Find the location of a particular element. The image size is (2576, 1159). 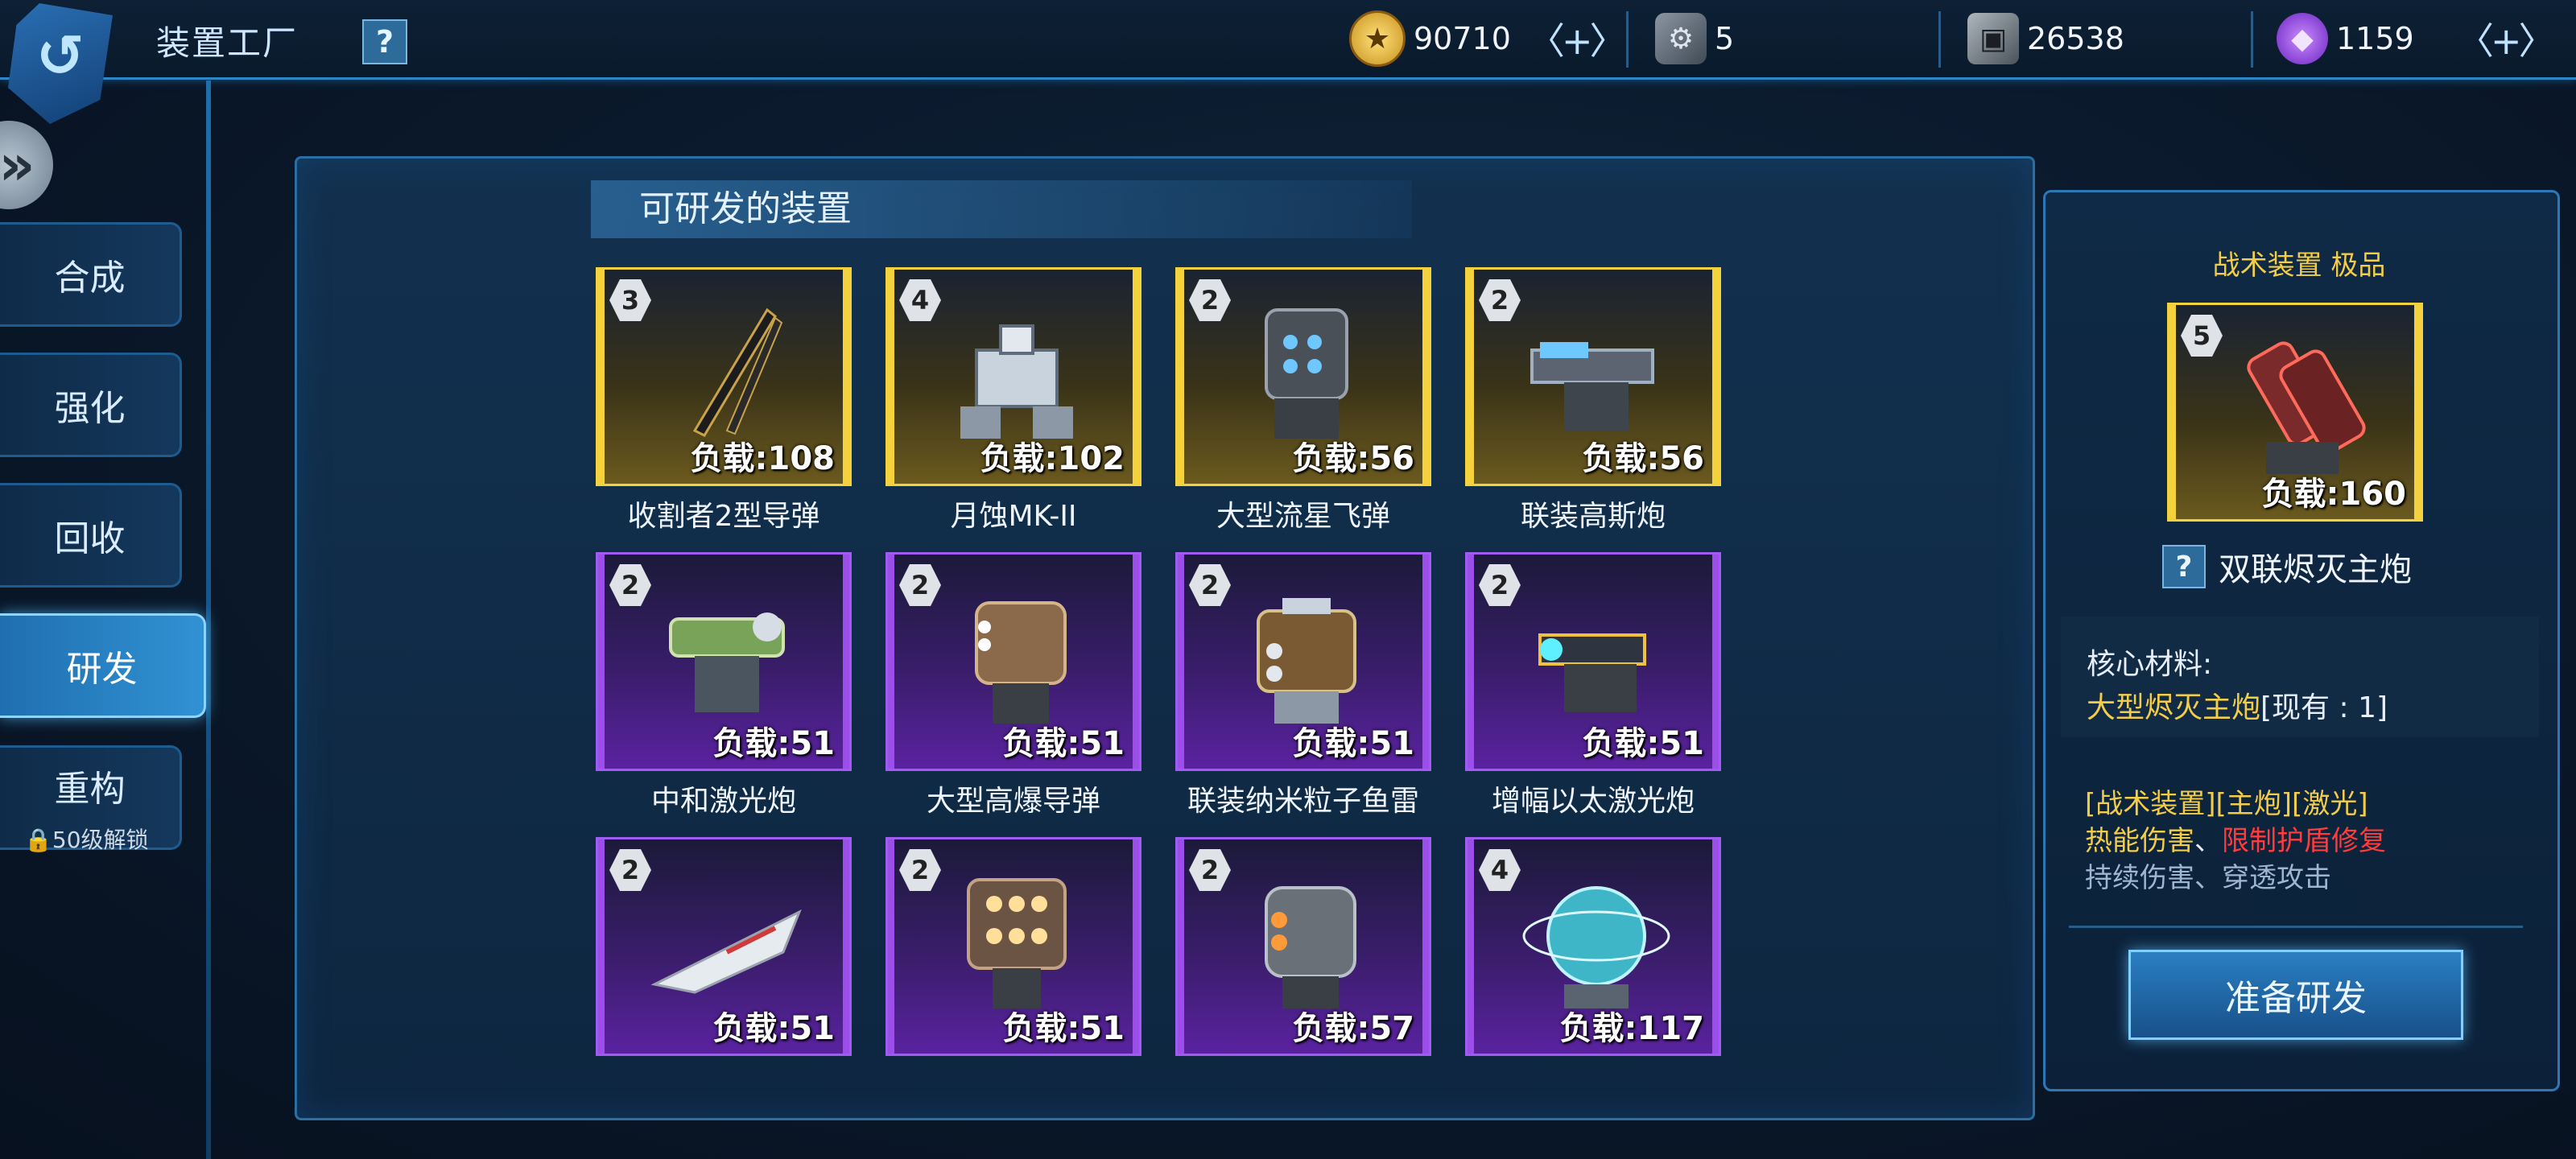

effect-shield-limit: 限制护盾修复 is located at coordinates (2304, 841).